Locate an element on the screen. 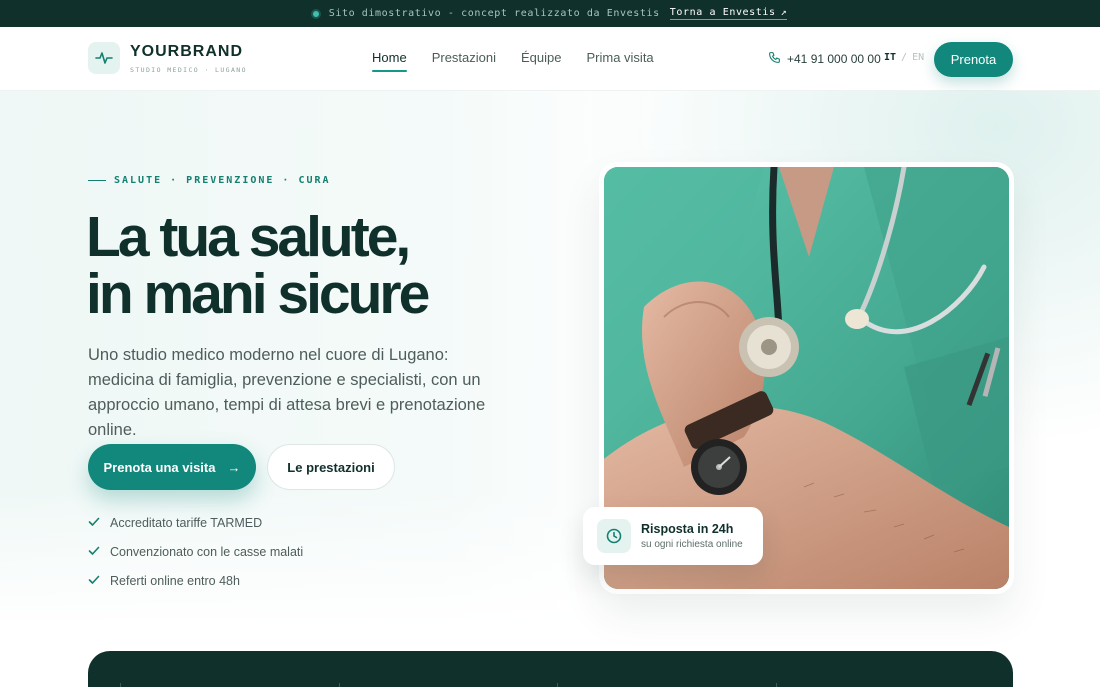 This screenshot has width=1100, height=687. external-arrow-icon: ↗ is located at coordinates (784, 12).